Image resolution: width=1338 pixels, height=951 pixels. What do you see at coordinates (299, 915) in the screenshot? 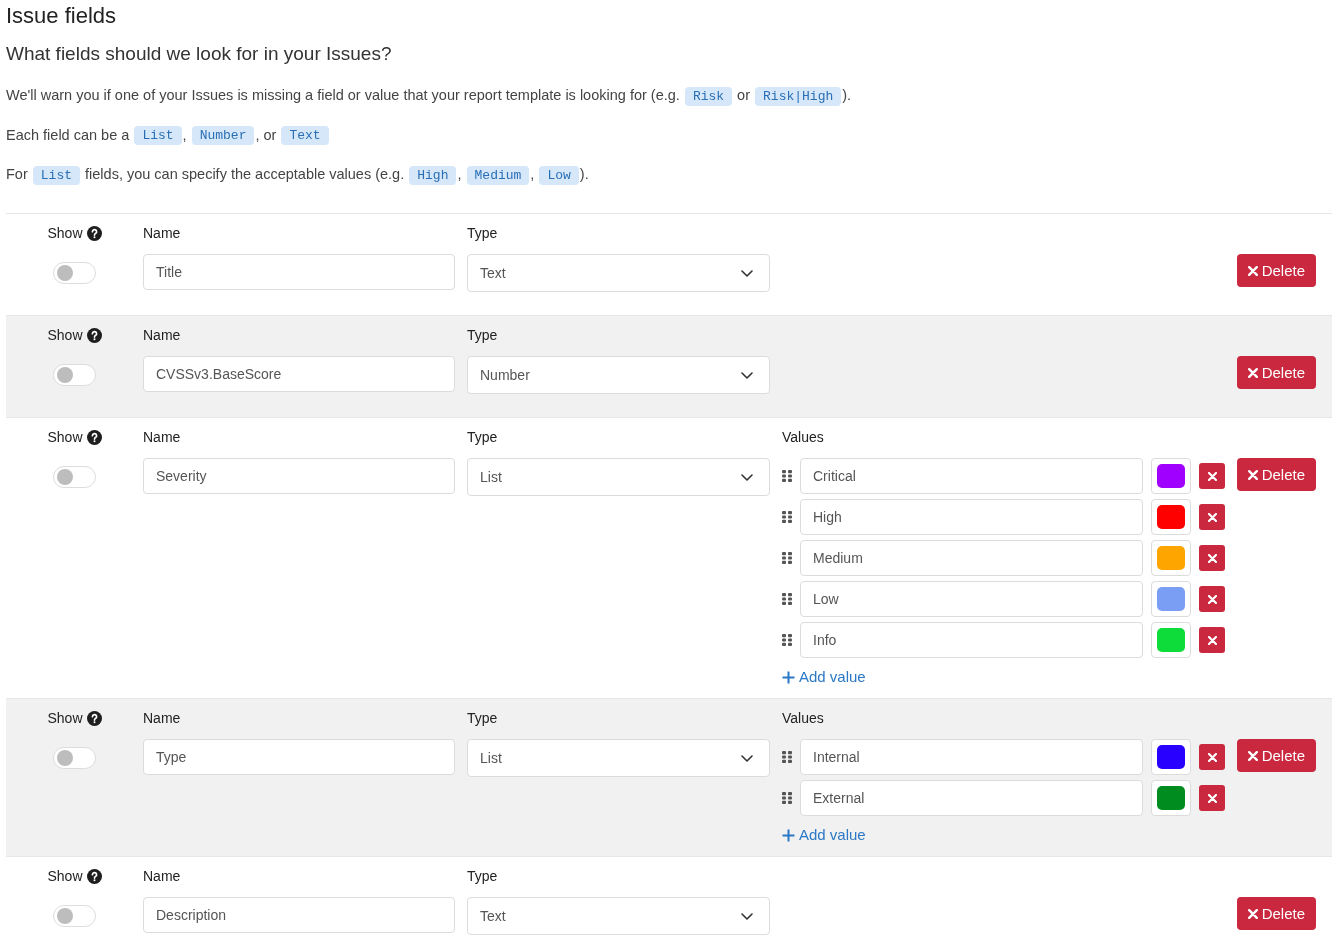
I see `name-input: Description` at bounding box center [299, 915].